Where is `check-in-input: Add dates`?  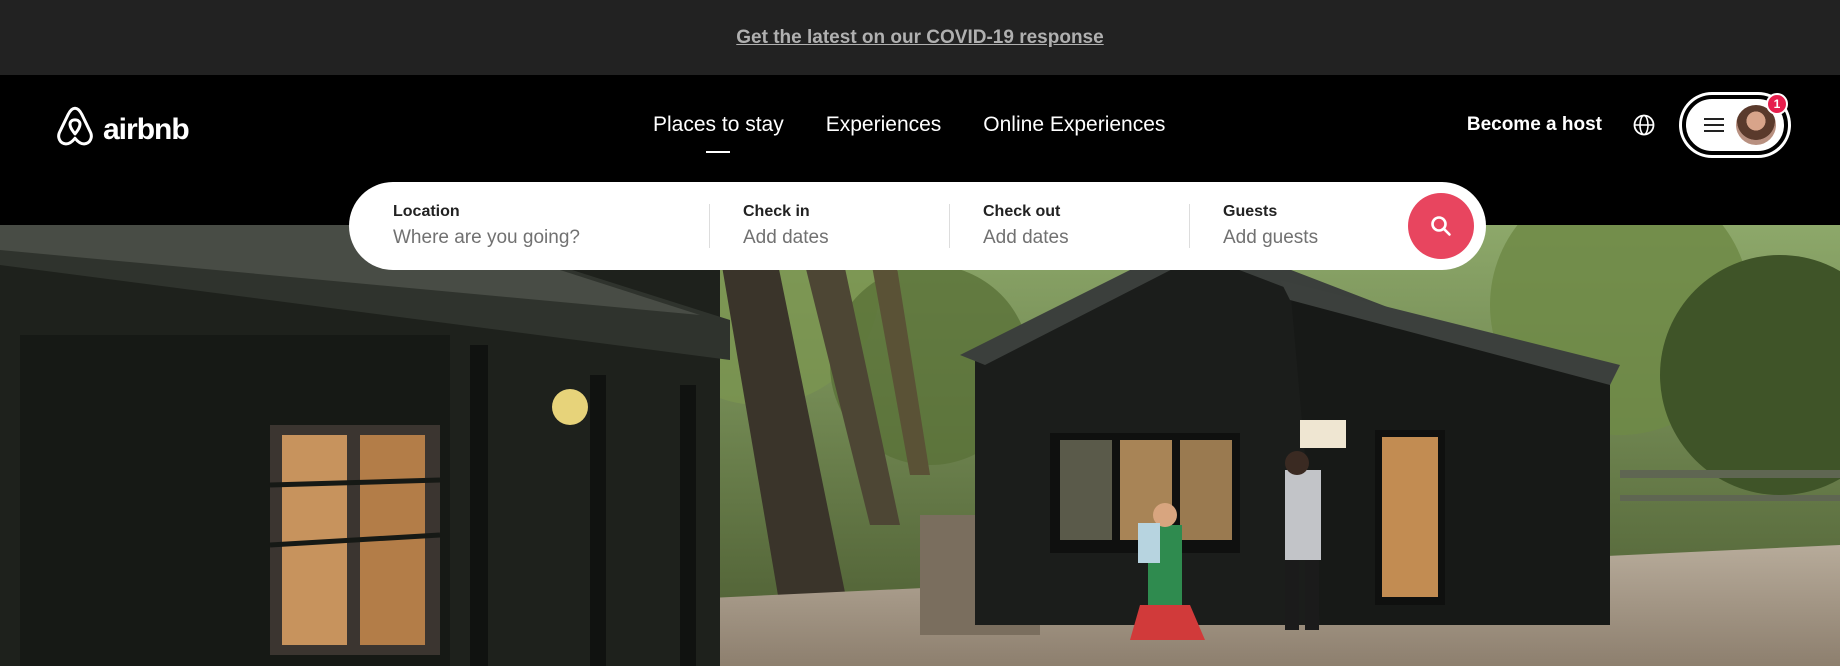
check-in-input: Add dates is located at coordinates (846, 238).